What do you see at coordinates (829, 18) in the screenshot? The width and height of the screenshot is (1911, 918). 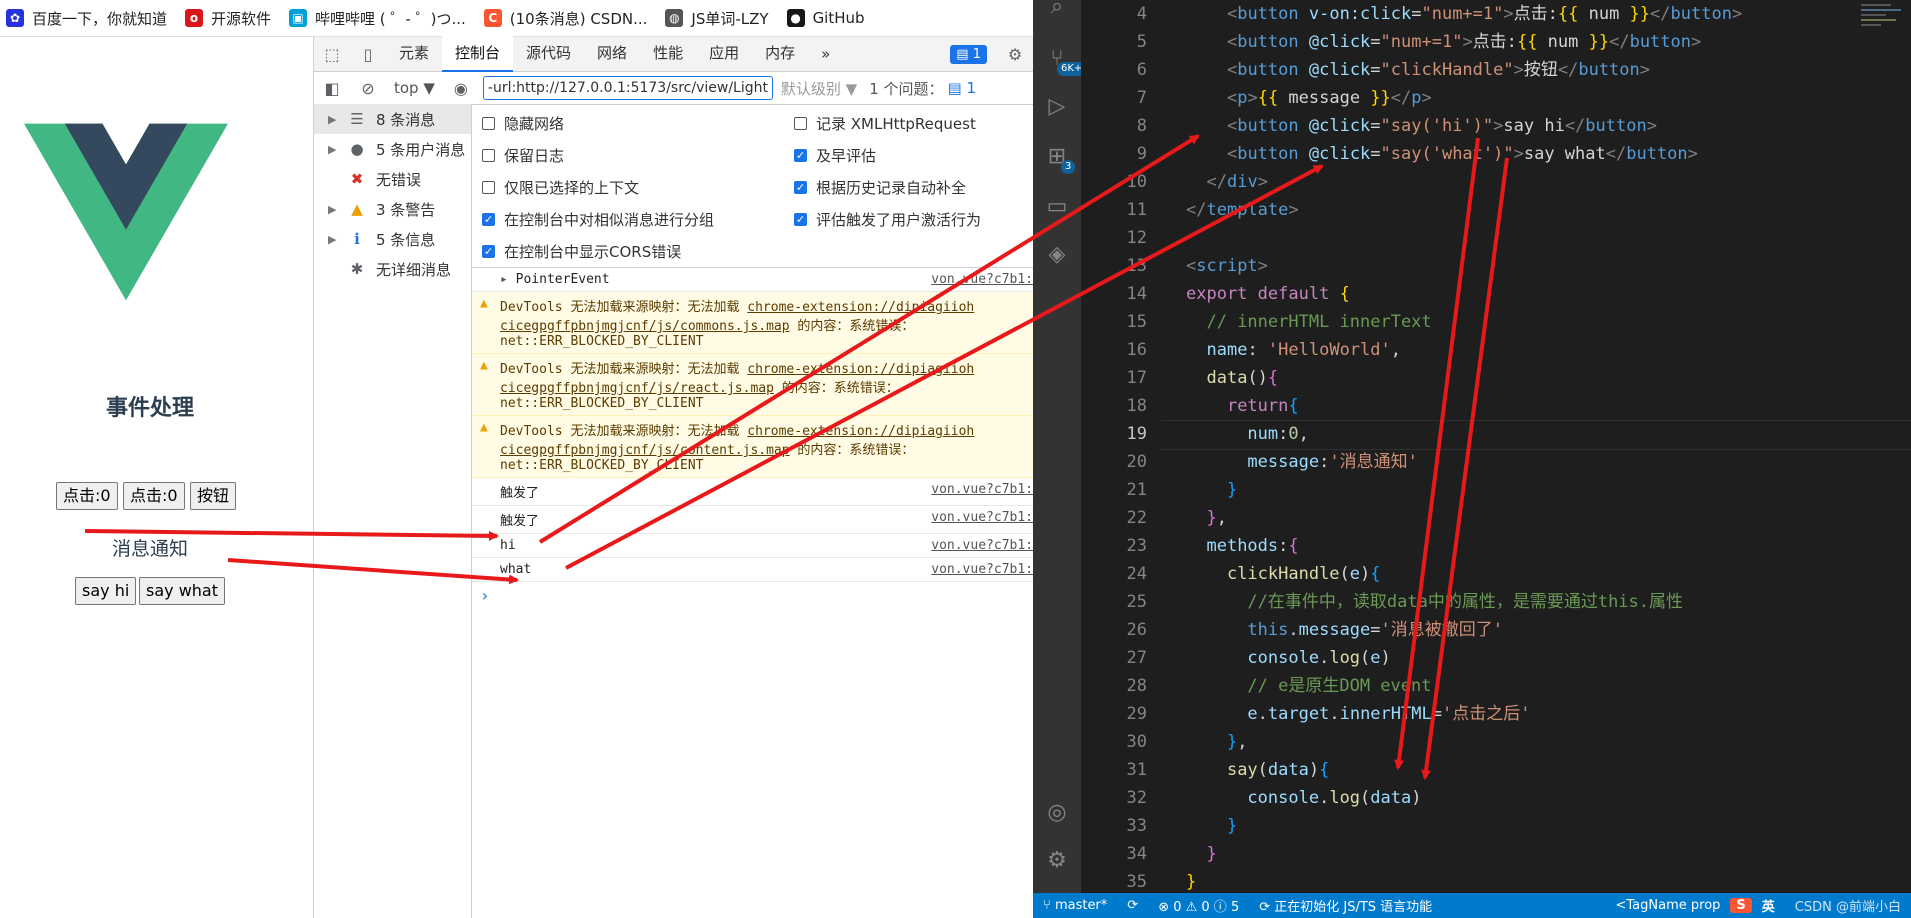 I see `bookmark-5: ● GitHub` at bounding box center [829, 18].